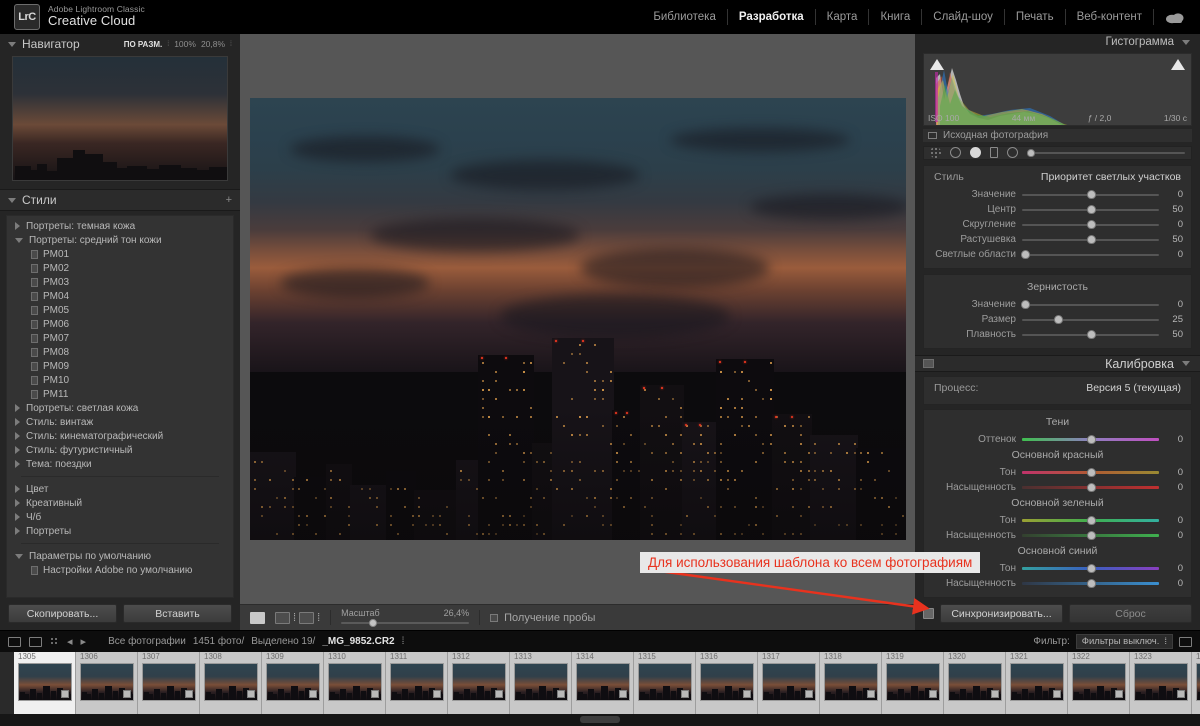  I want to click on calib-1-0-knob, so click(1091, 472).